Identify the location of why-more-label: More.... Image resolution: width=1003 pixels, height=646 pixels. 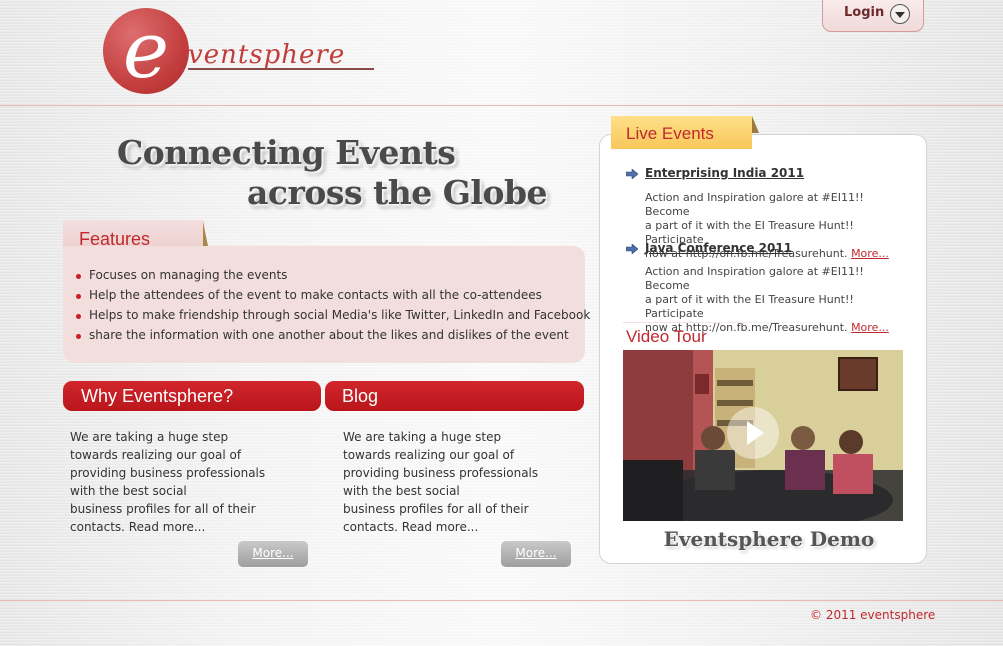
(273, 553).